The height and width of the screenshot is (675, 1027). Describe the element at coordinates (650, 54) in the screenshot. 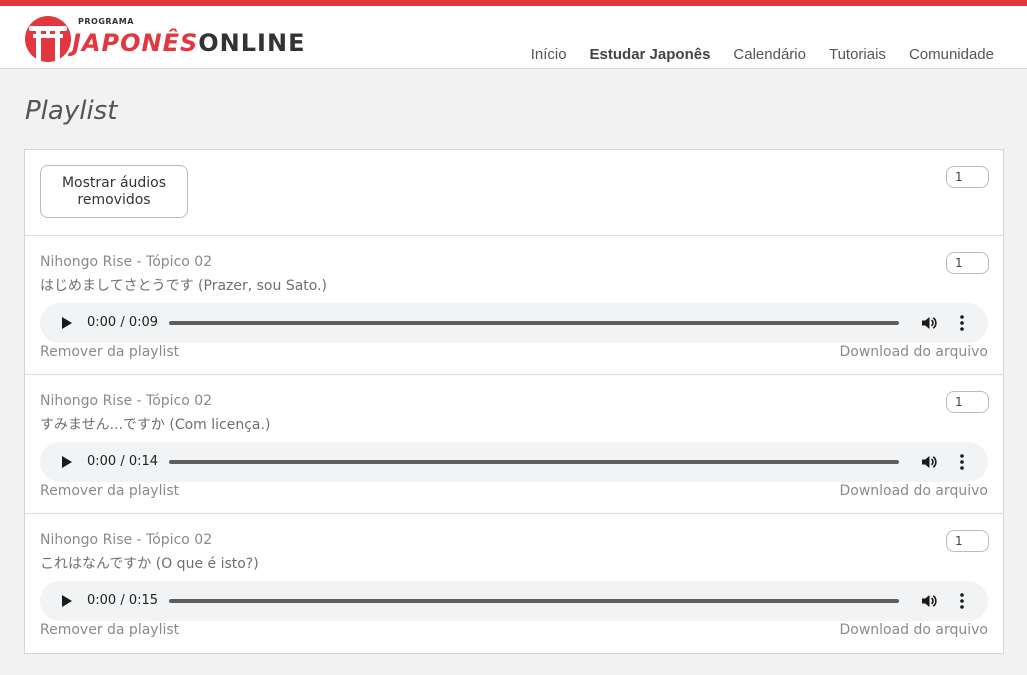

I see `nav-estudar-japones: Estudar Japonês` at that location.